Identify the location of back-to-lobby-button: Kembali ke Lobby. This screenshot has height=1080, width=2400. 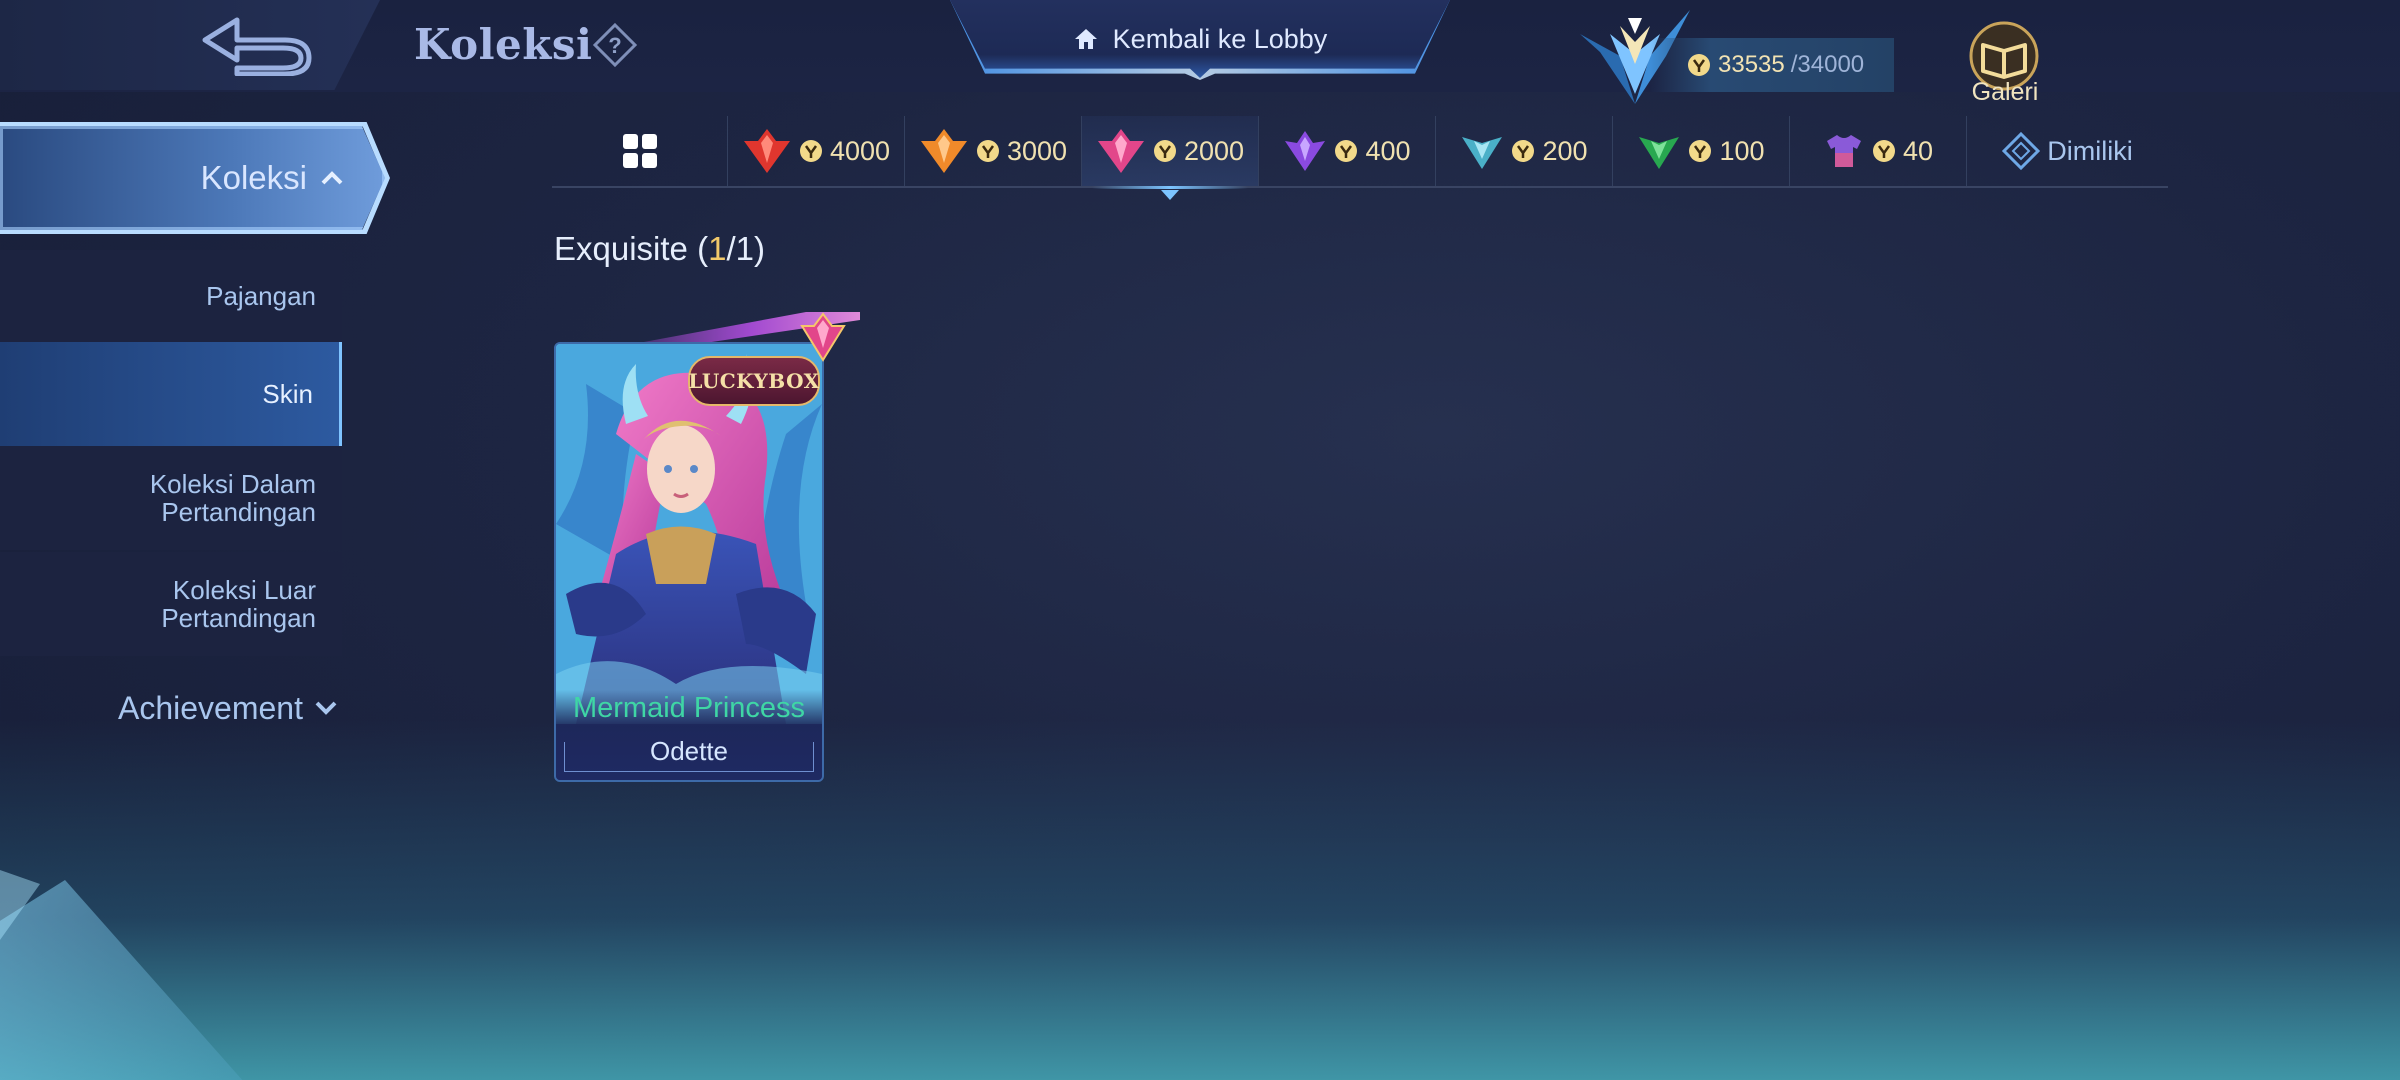
(1200, 39).